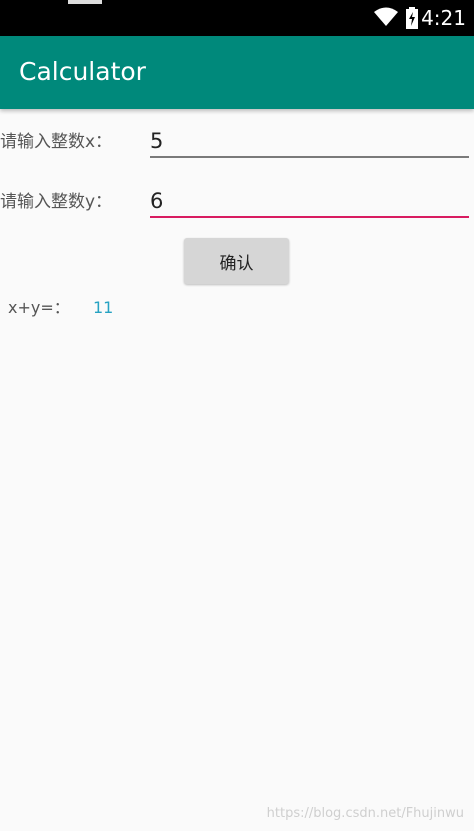  Describe the element at coordinates (309, 142) in the screenshot. I see `x-input` at that location.